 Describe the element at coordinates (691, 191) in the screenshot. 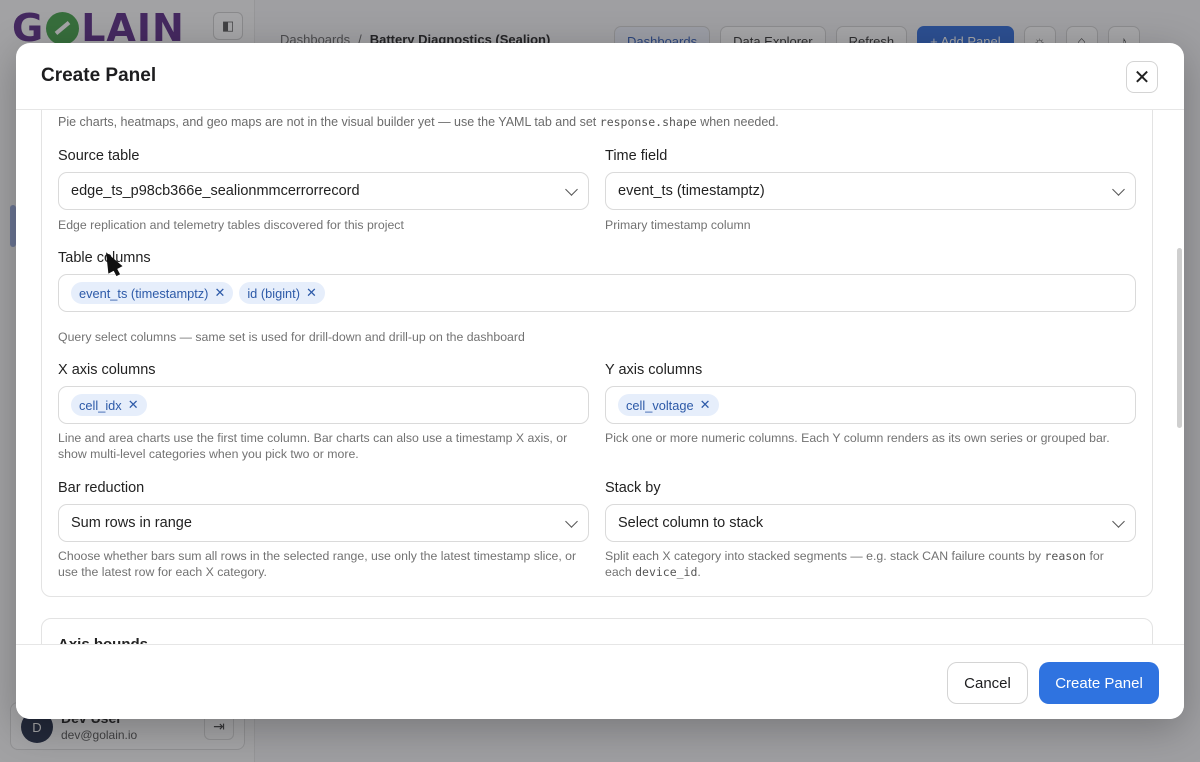

I see `time-field-value: event_ts (timestamptz)` at that location.